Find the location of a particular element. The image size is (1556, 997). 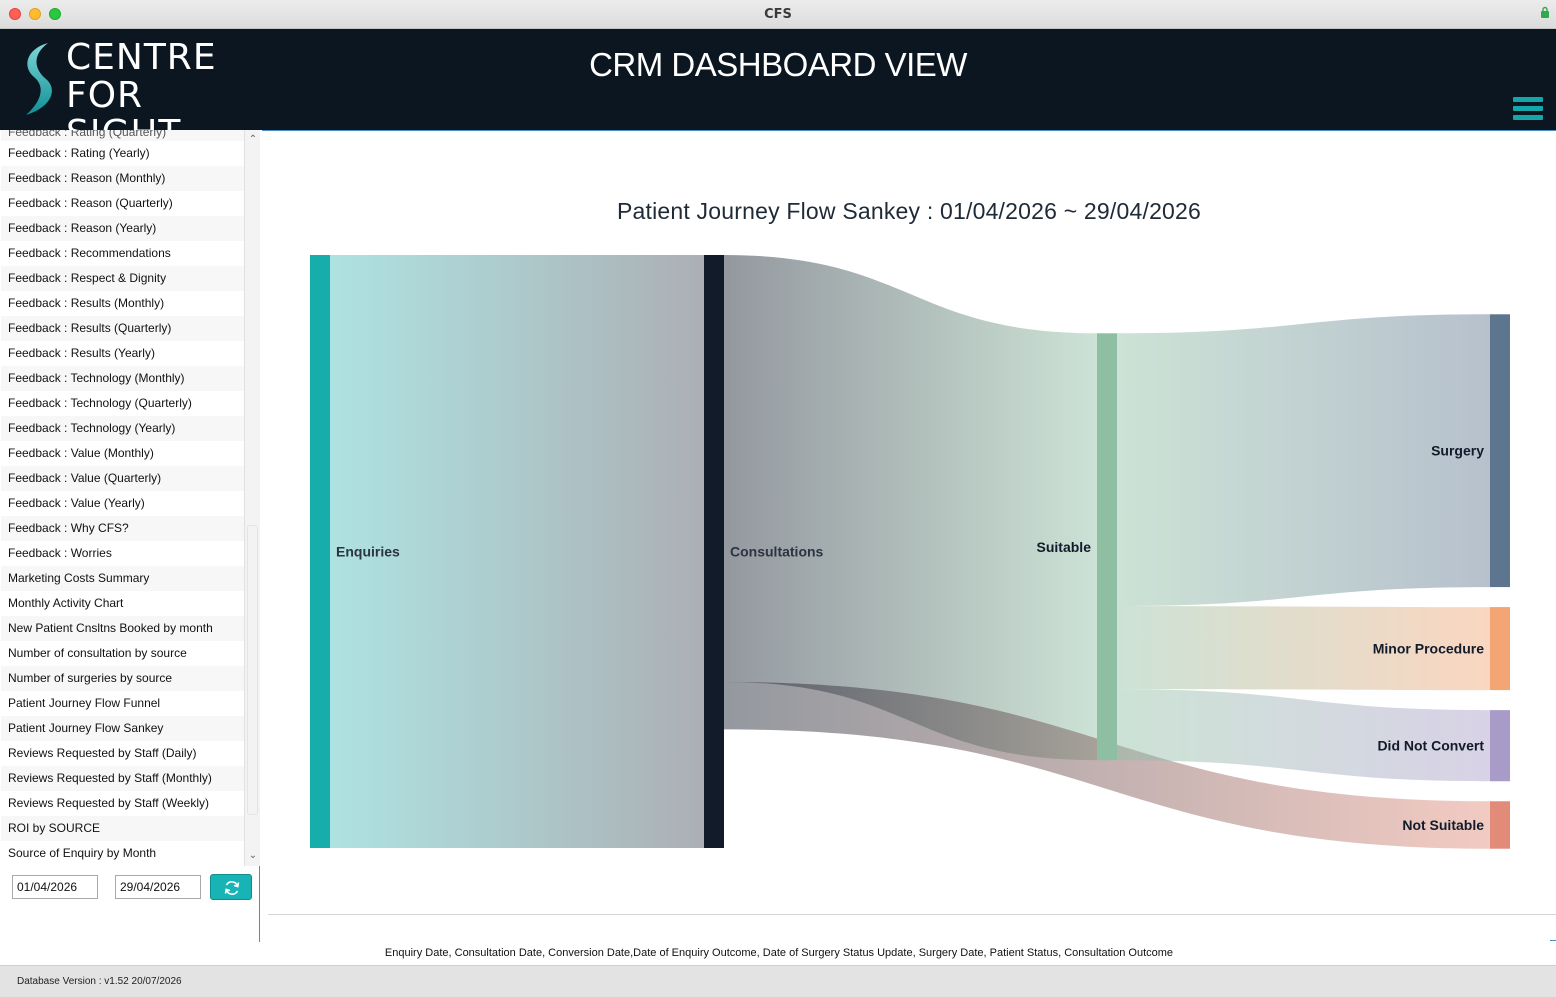

panel-edge-mark is located at coordinates (1553, 940).